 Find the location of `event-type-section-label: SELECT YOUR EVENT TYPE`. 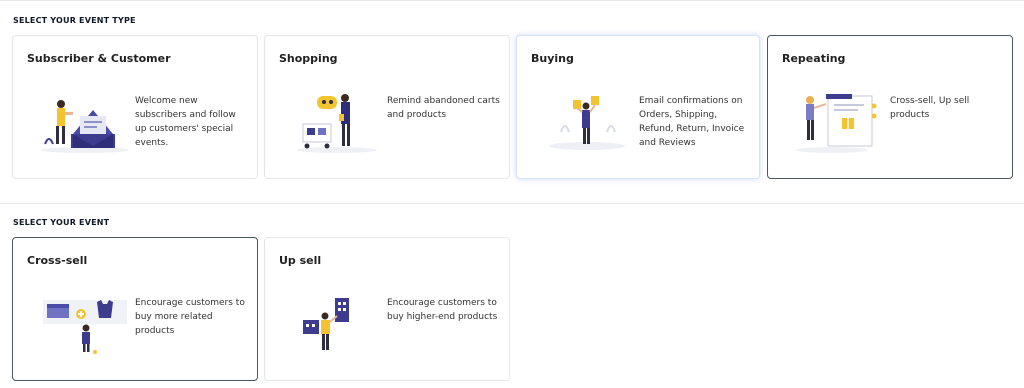

event-type-section-label: SELECT YOUR EVENT TYPE is located at coordinates (74, 20).